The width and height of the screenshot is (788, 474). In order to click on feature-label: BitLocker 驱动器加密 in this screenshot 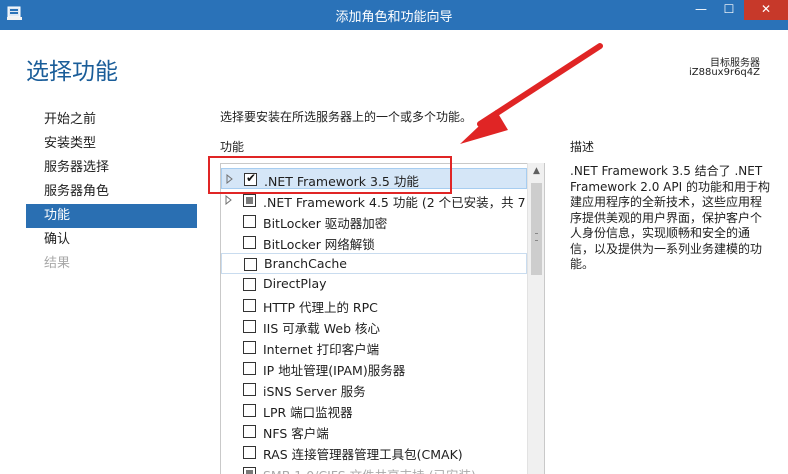, I will do `click(325, 223)`.